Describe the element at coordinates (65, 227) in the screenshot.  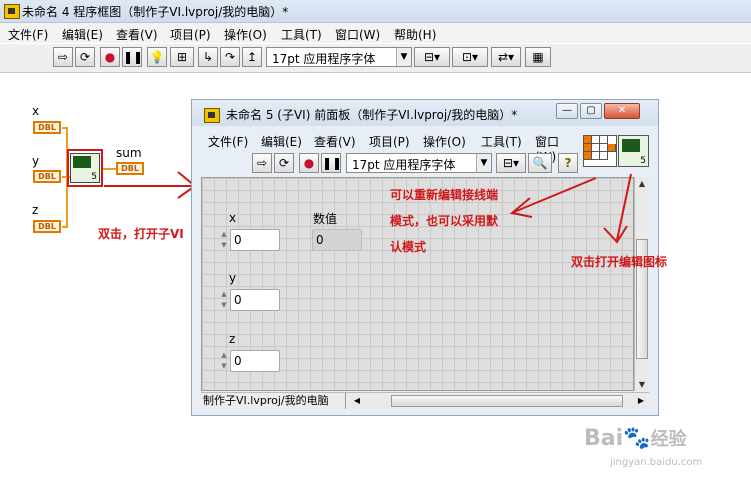
I see `wire-z` at that location.